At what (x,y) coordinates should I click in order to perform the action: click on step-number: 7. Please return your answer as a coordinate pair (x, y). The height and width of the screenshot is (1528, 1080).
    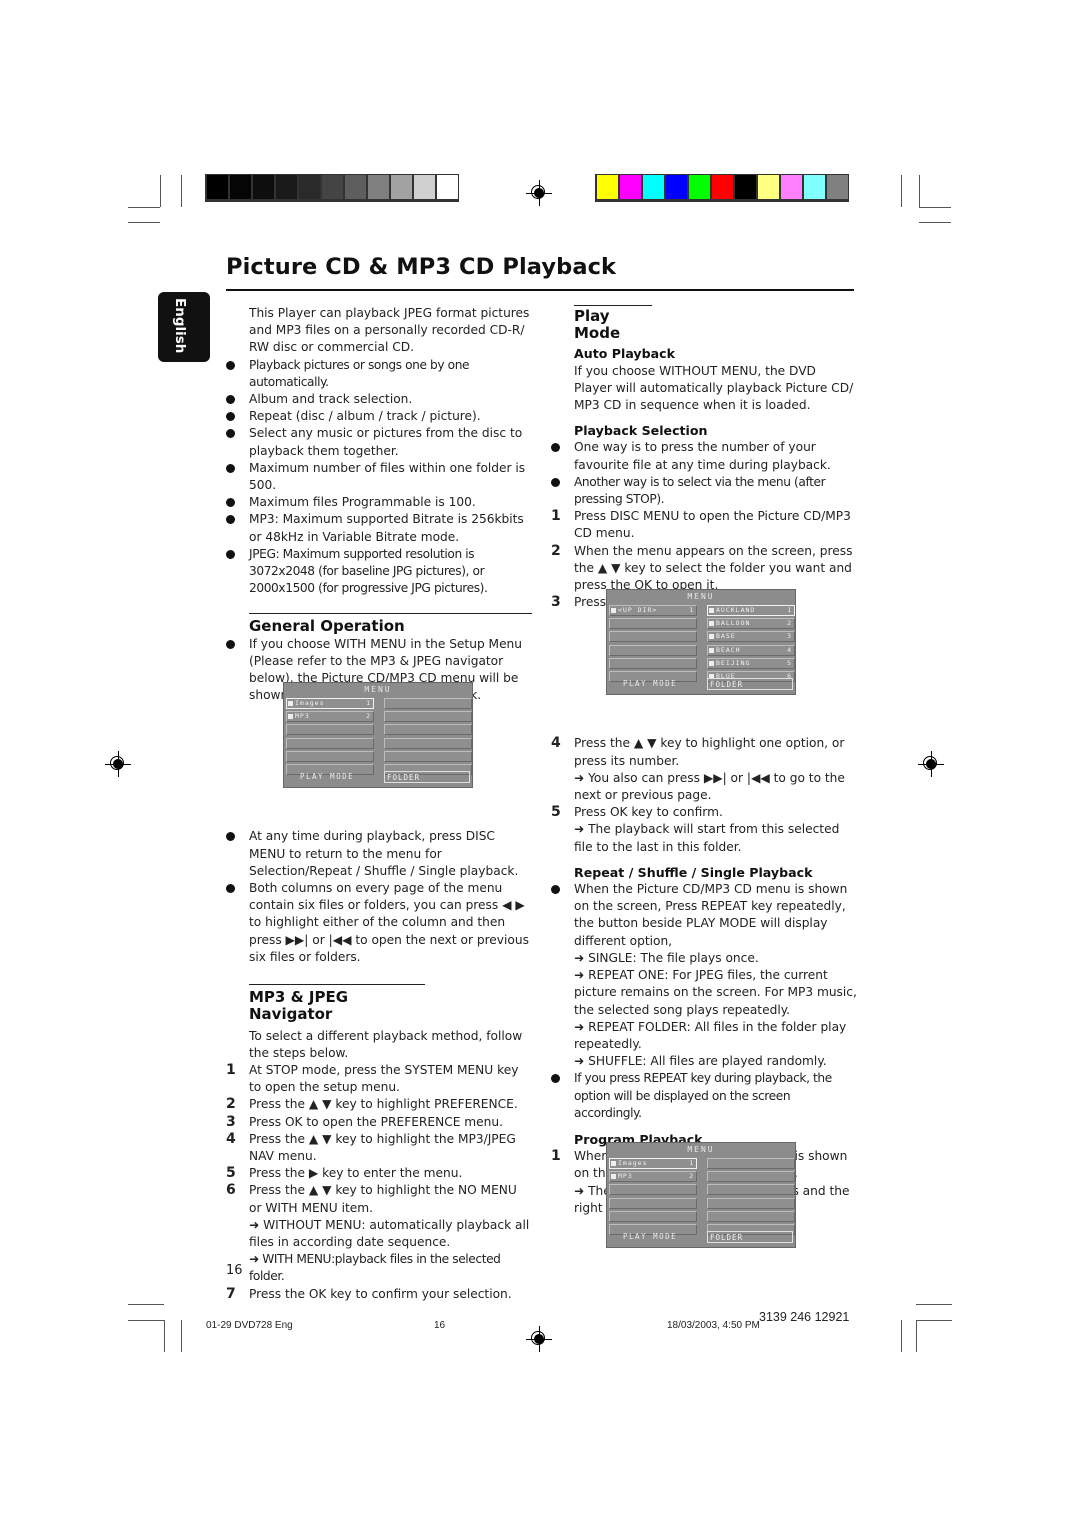
    Looking at the image, I should click on (231, 1293).